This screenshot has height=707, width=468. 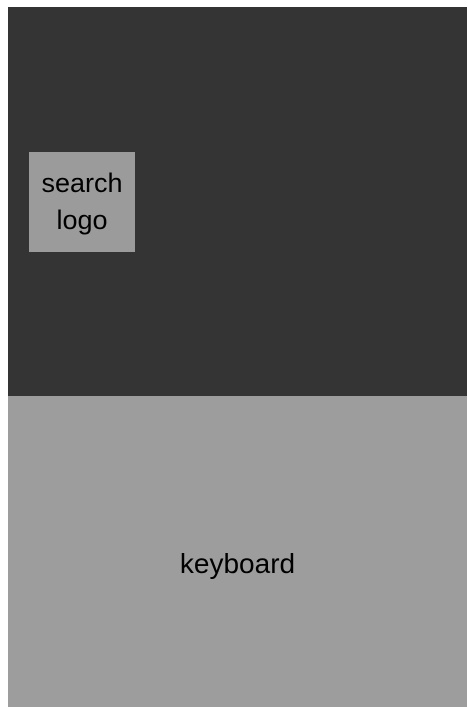 What do you see at coordinates (82, 202) in the screenshot?
I see `search-logo: search logo` at bounding box center [82, 202].